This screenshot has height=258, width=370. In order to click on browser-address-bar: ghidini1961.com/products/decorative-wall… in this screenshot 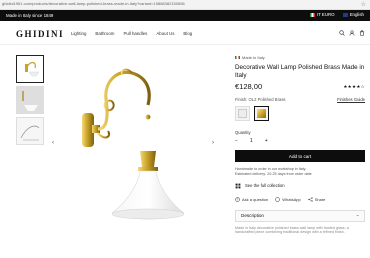, I will do `click(185, 5)`.